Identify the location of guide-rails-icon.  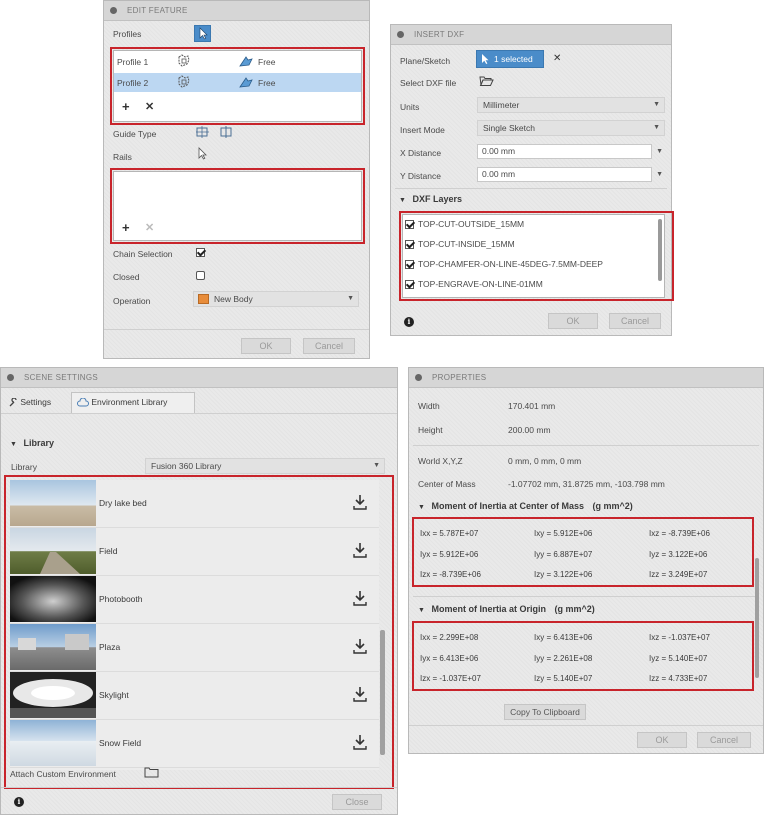
(202, 132).